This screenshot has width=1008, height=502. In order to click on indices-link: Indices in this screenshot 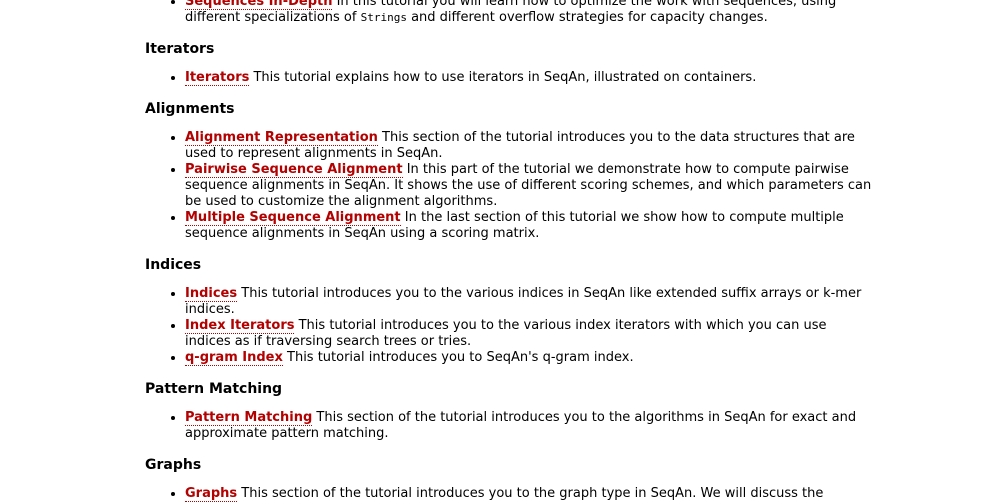, I will do `click(211, 294)`.